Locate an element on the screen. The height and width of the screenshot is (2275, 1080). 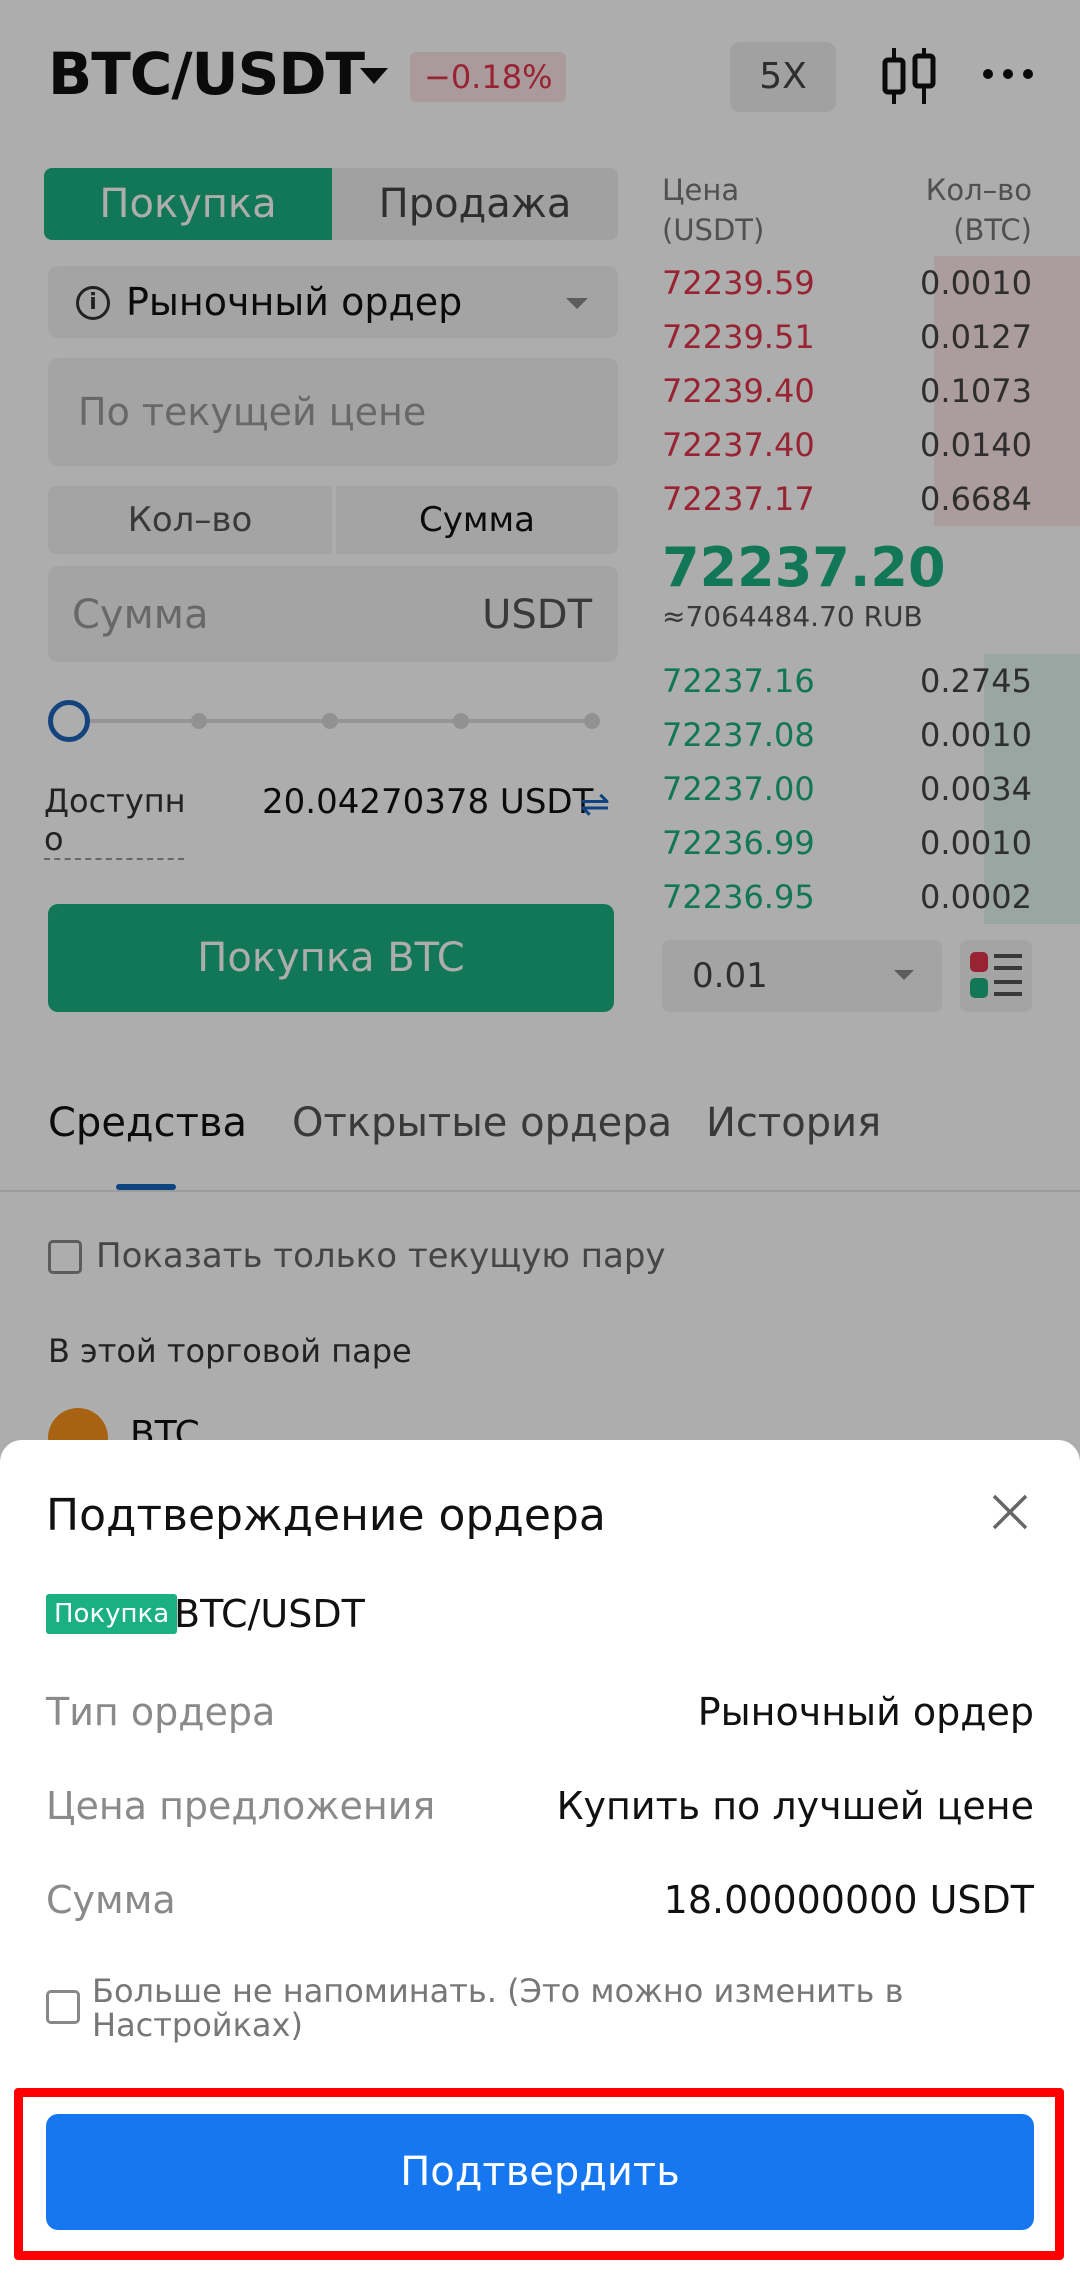
sum-row-label: Сумма is located at coordinates (111, 1900).